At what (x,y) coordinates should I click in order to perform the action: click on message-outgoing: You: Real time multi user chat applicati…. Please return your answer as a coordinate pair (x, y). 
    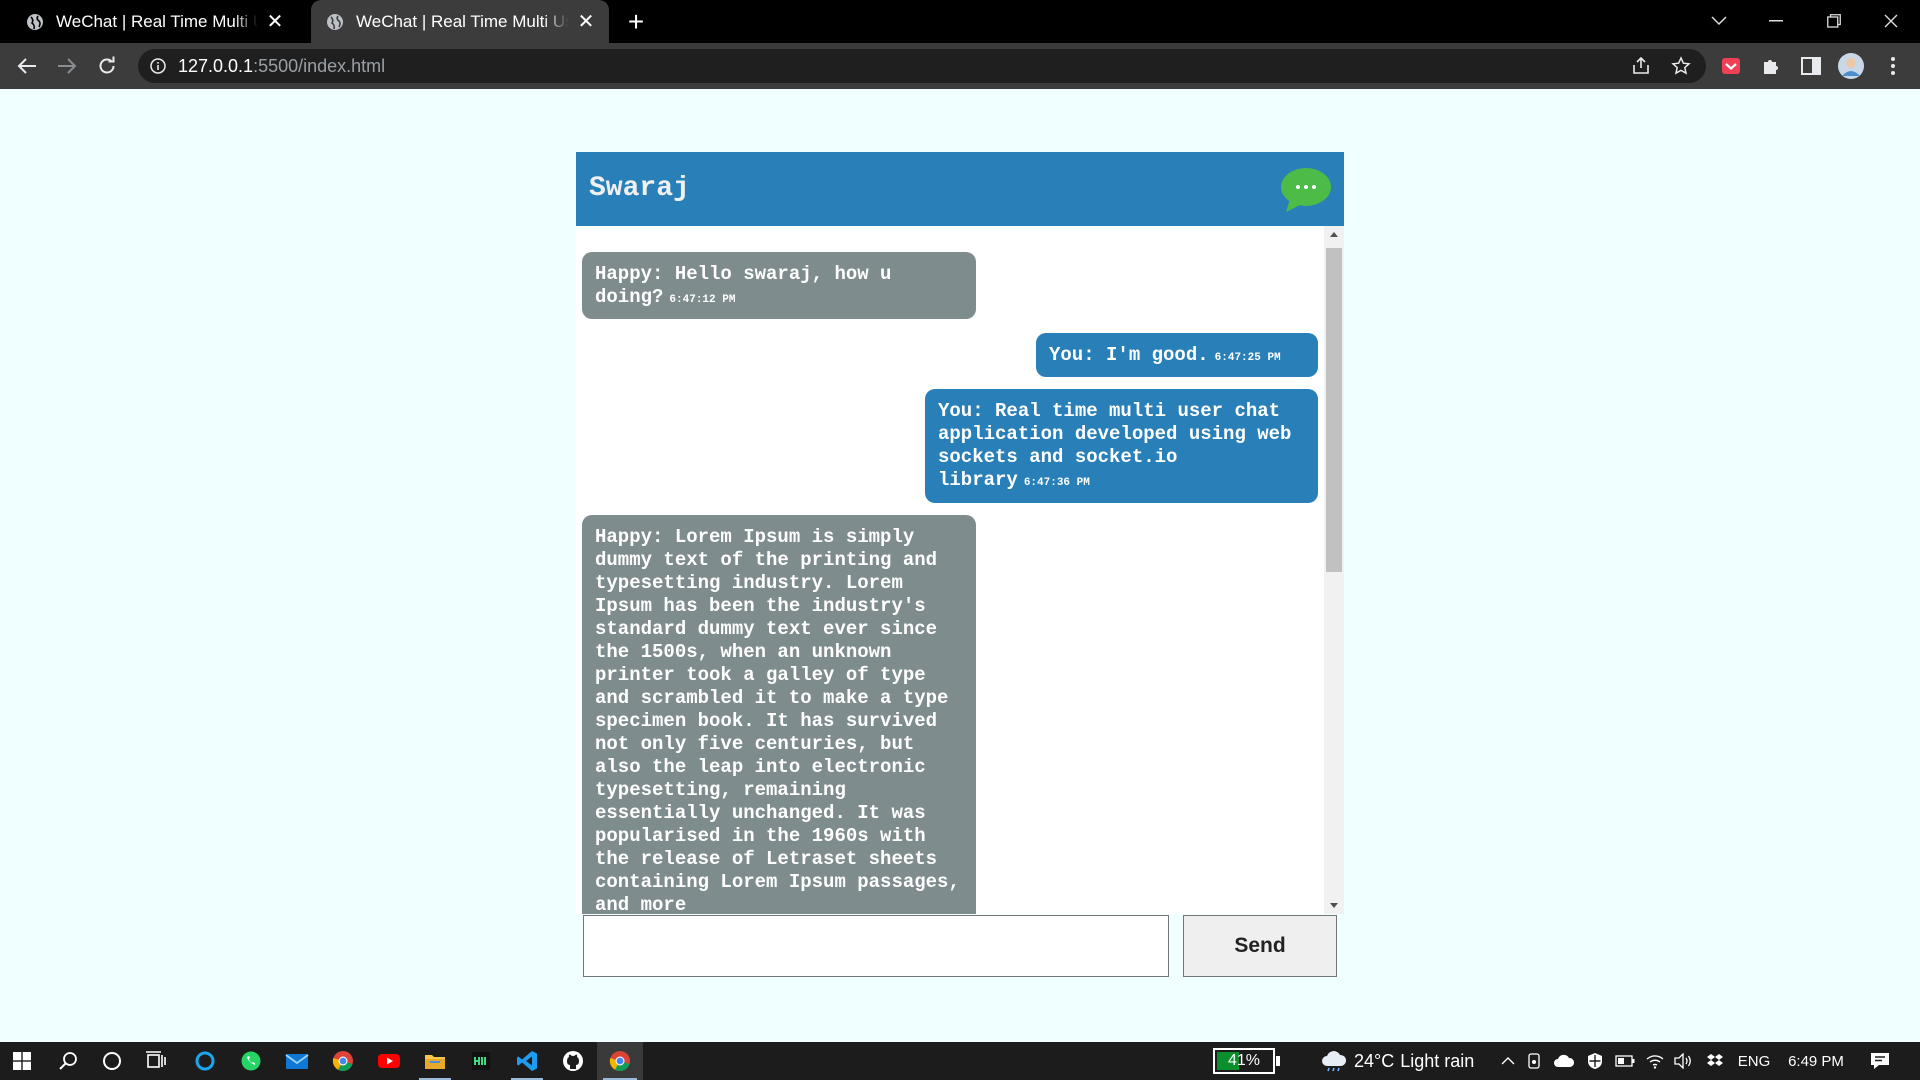
    Looking at the image, I should click on (1121, 446).